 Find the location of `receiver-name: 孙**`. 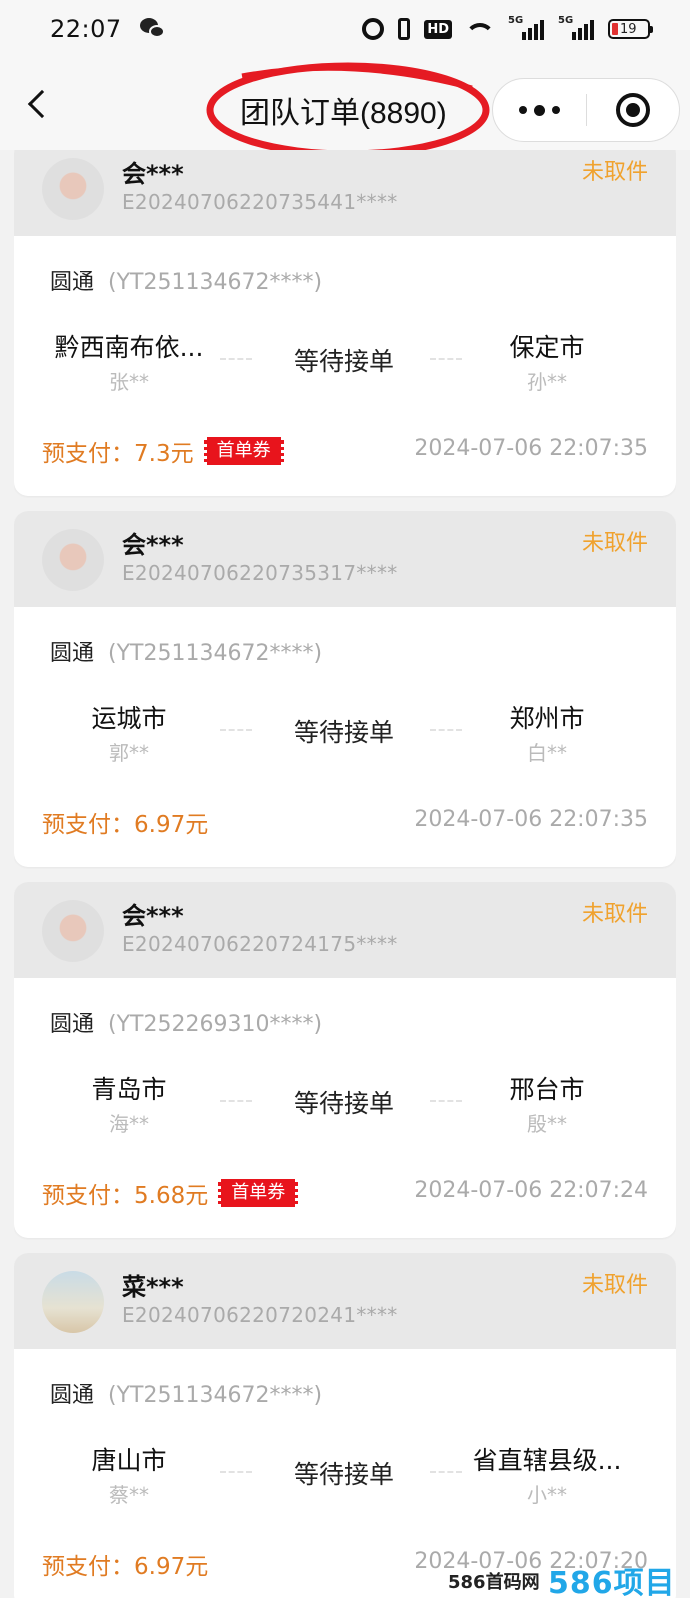

receiver-name: 孙** is located at coordinates (547, 382).